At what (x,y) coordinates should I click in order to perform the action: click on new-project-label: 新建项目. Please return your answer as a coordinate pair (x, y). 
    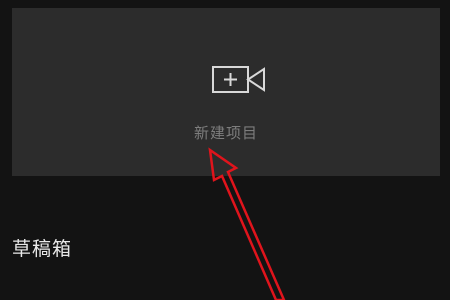
    Looking at the image, I should click on (225, 133).